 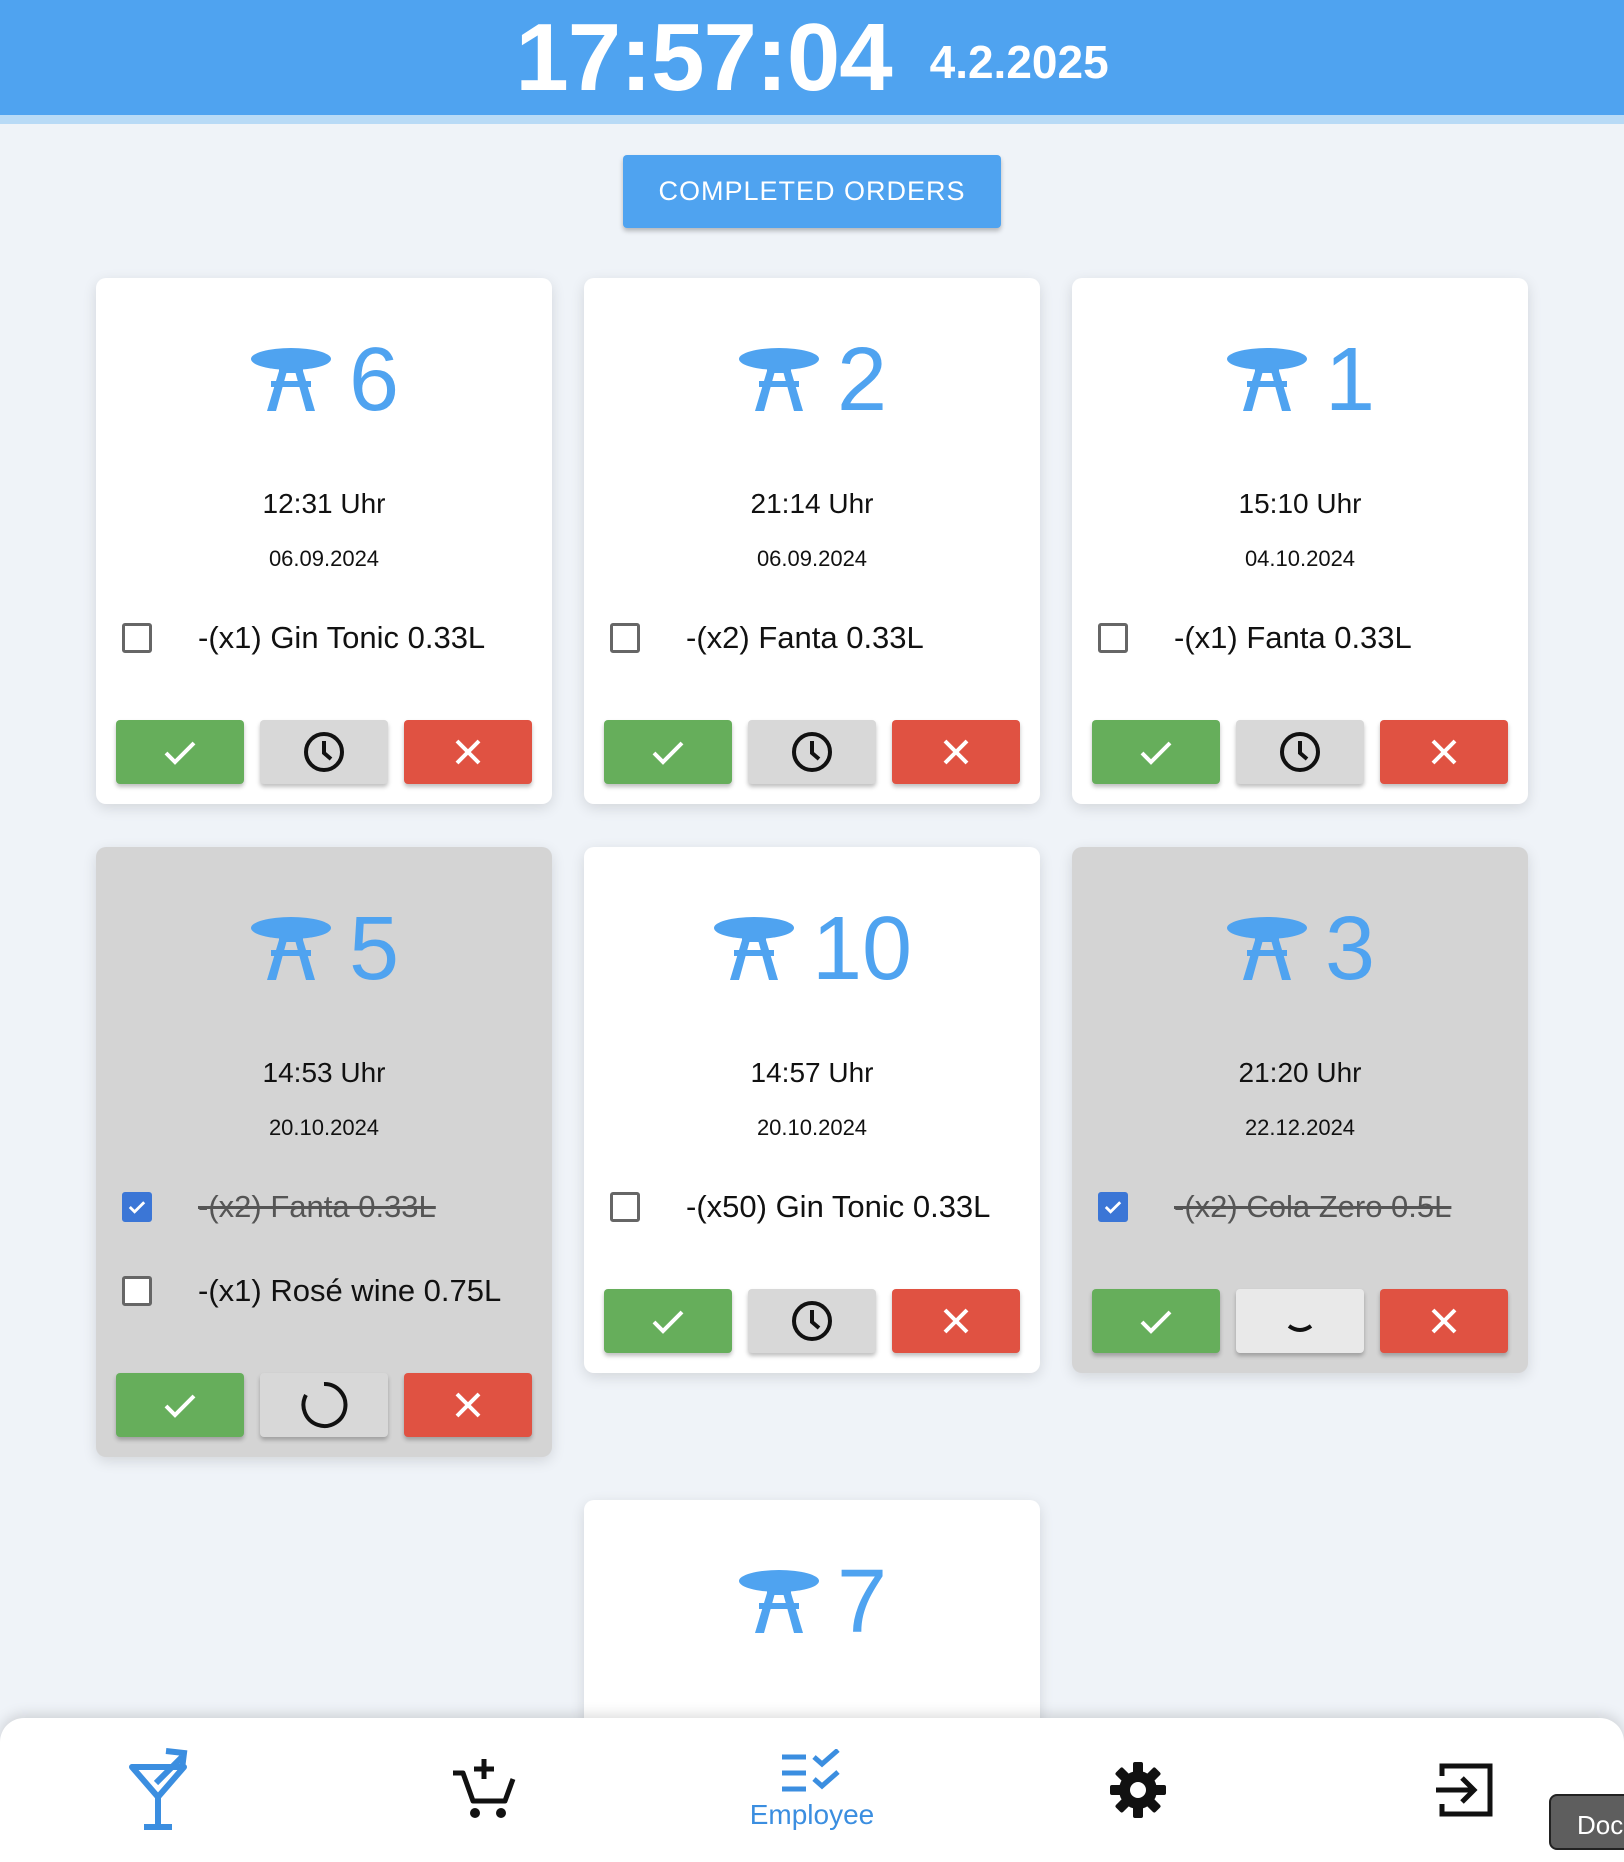 I want to click on card-header: 3, so click(x=1300, y=949).